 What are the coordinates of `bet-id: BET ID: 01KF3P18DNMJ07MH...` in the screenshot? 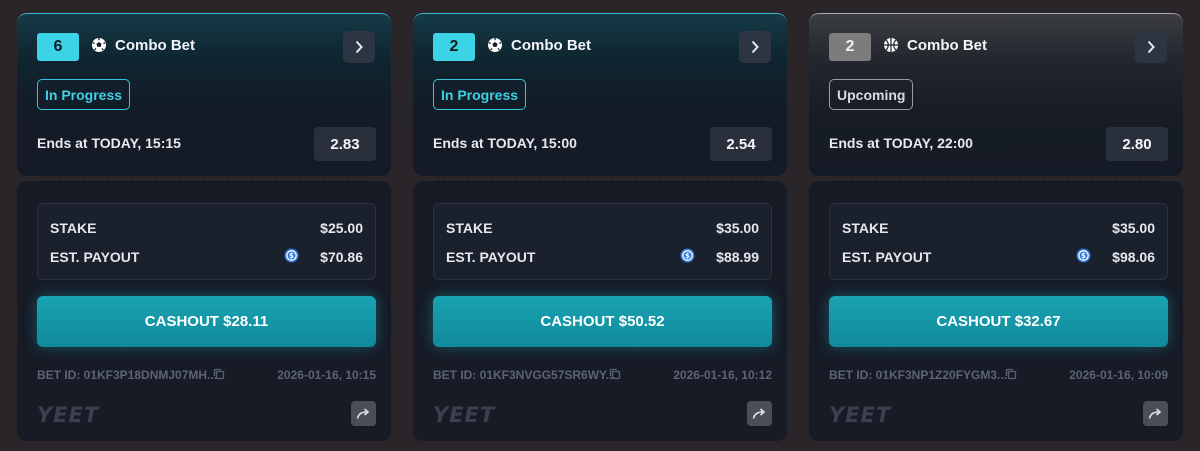 It's located at (127, 375).